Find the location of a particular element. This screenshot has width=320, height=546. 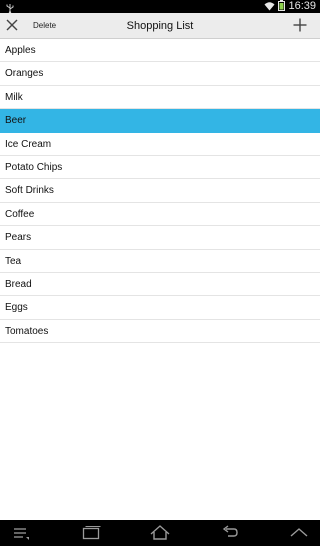

back-icon is located at coordinates (230, 533).